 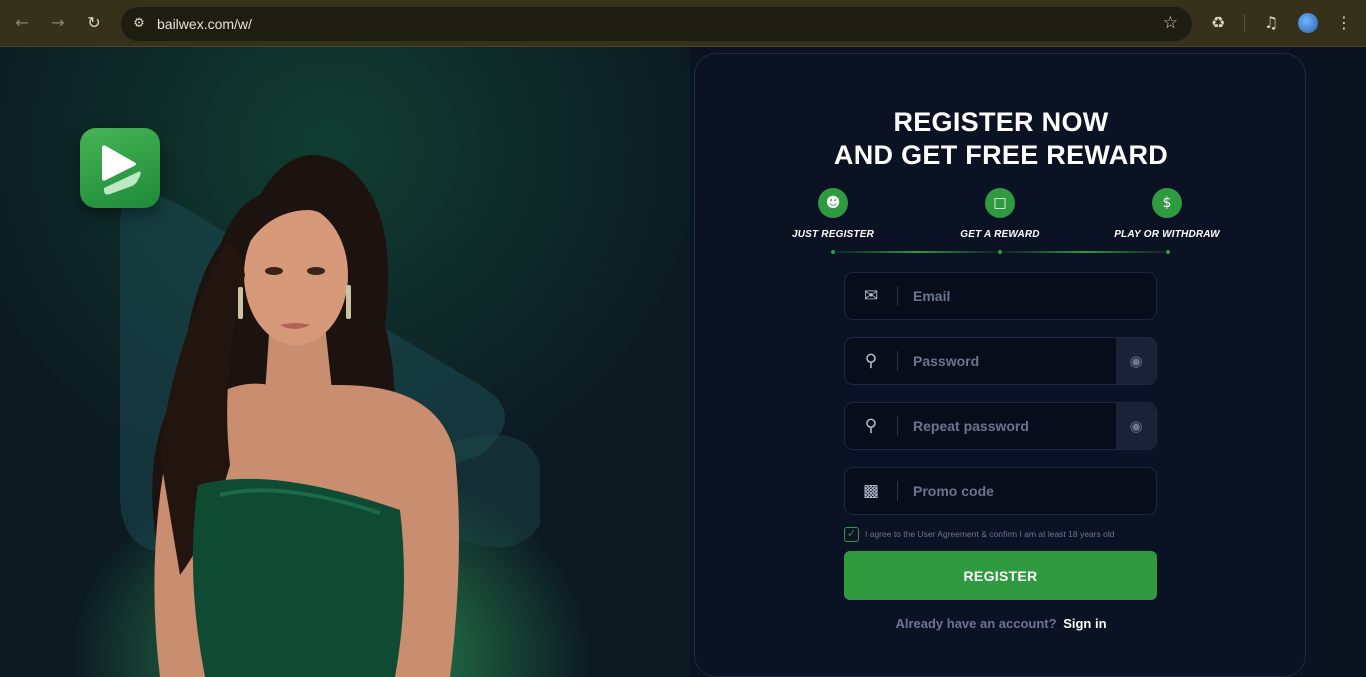 I want to click on promo-code-field: ▩, so click(x=1000, y=491).